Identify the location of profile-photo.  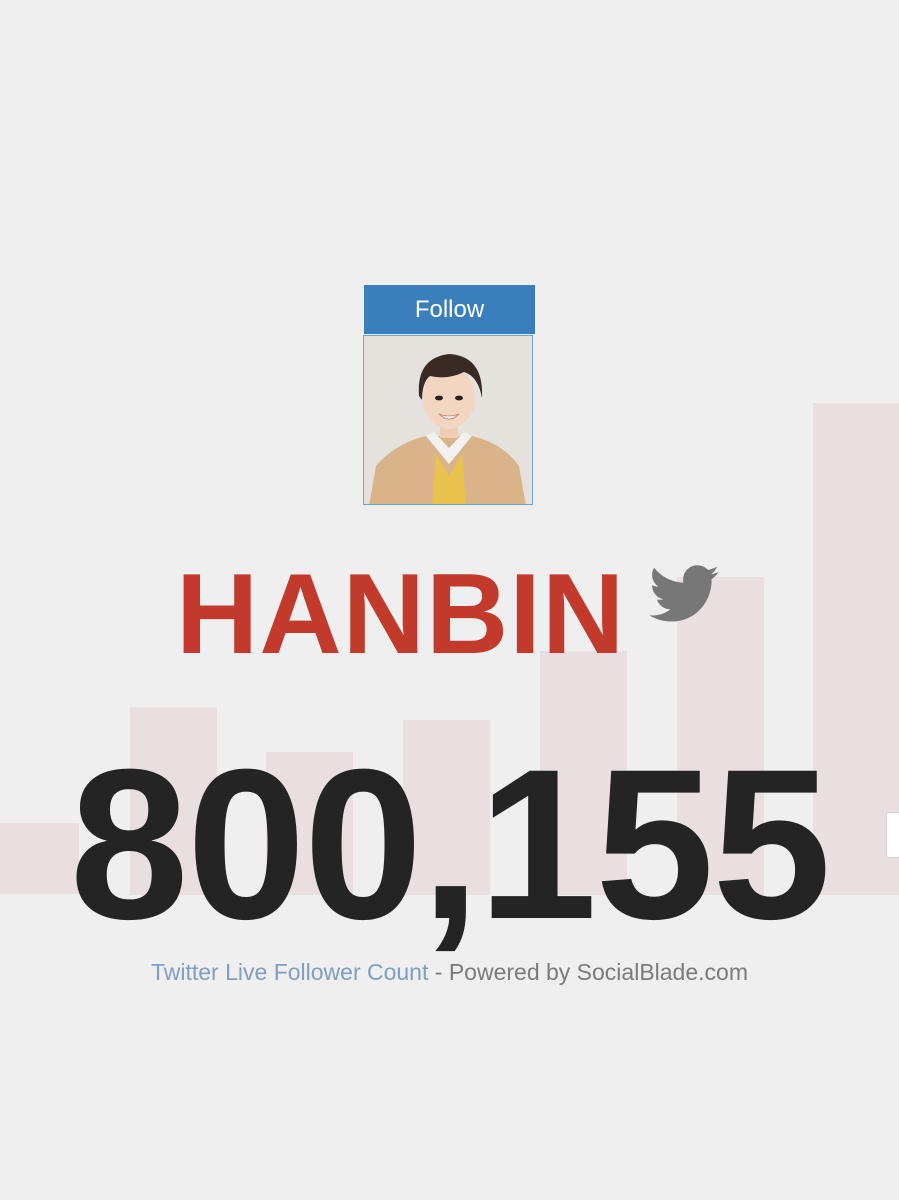
(448, 420).